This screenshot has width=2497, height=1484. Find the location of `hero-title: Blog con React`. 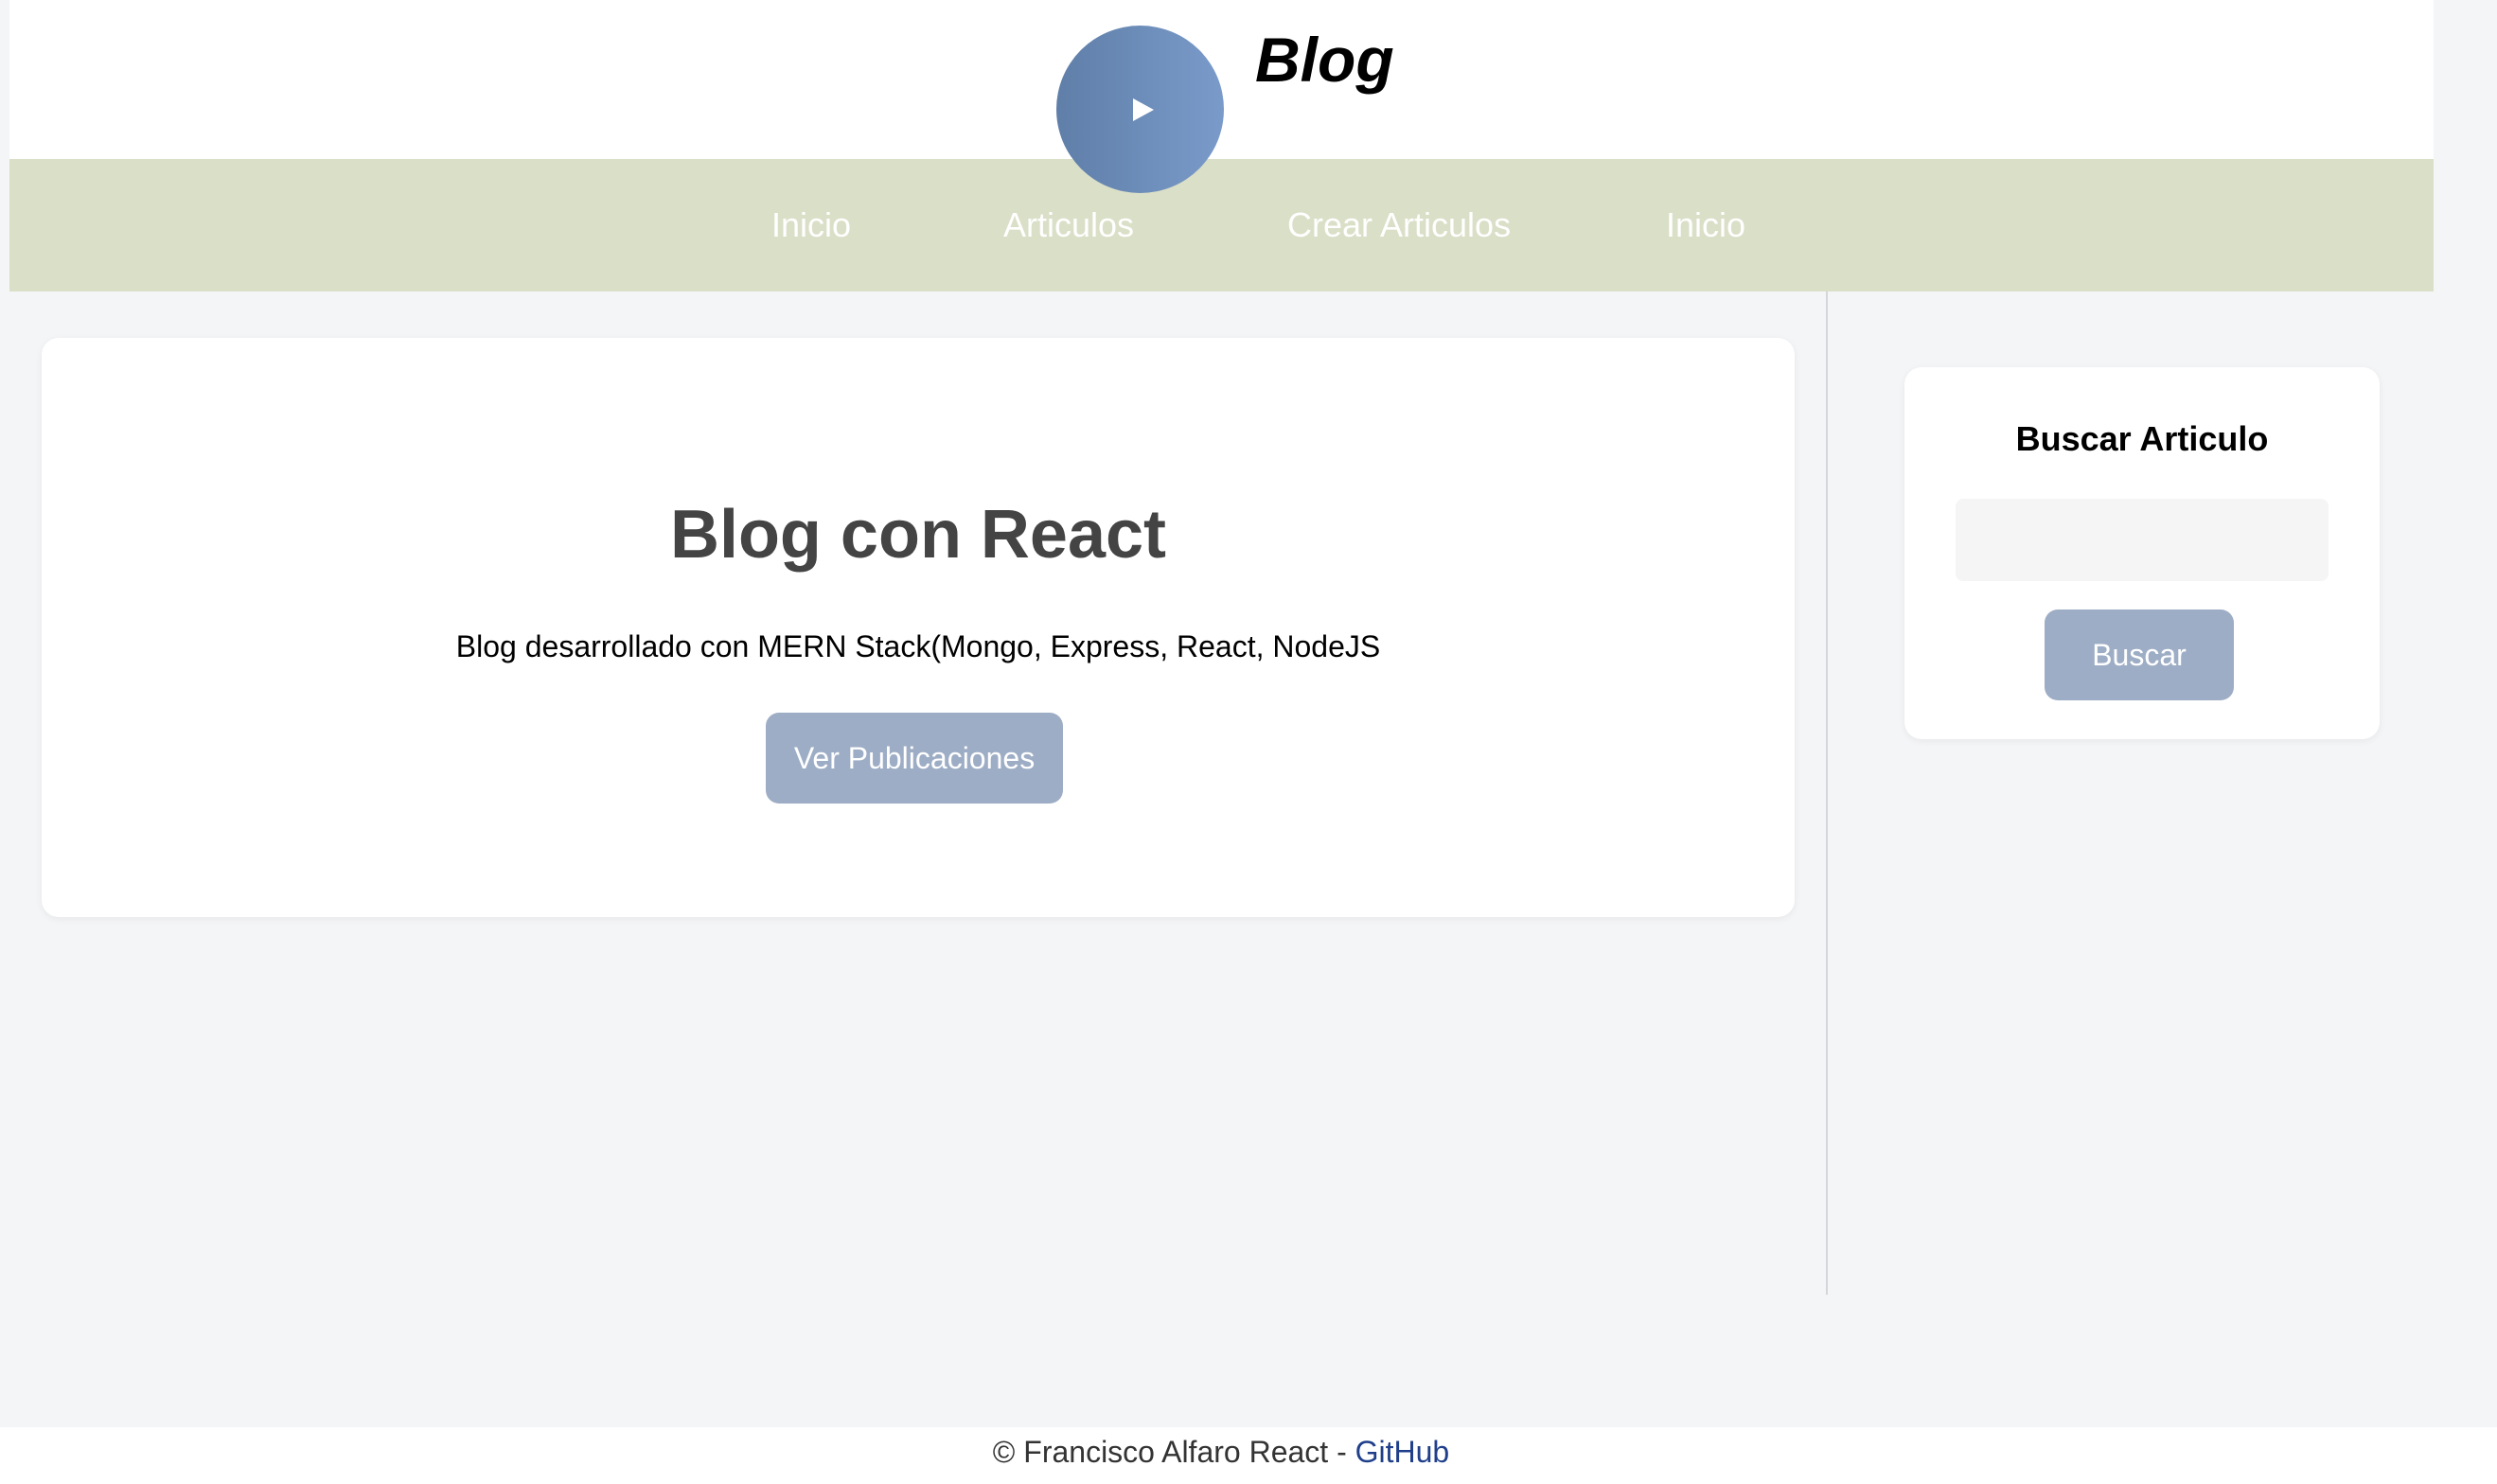

hero-title: Blog con React is located at coordinates (918, 535).